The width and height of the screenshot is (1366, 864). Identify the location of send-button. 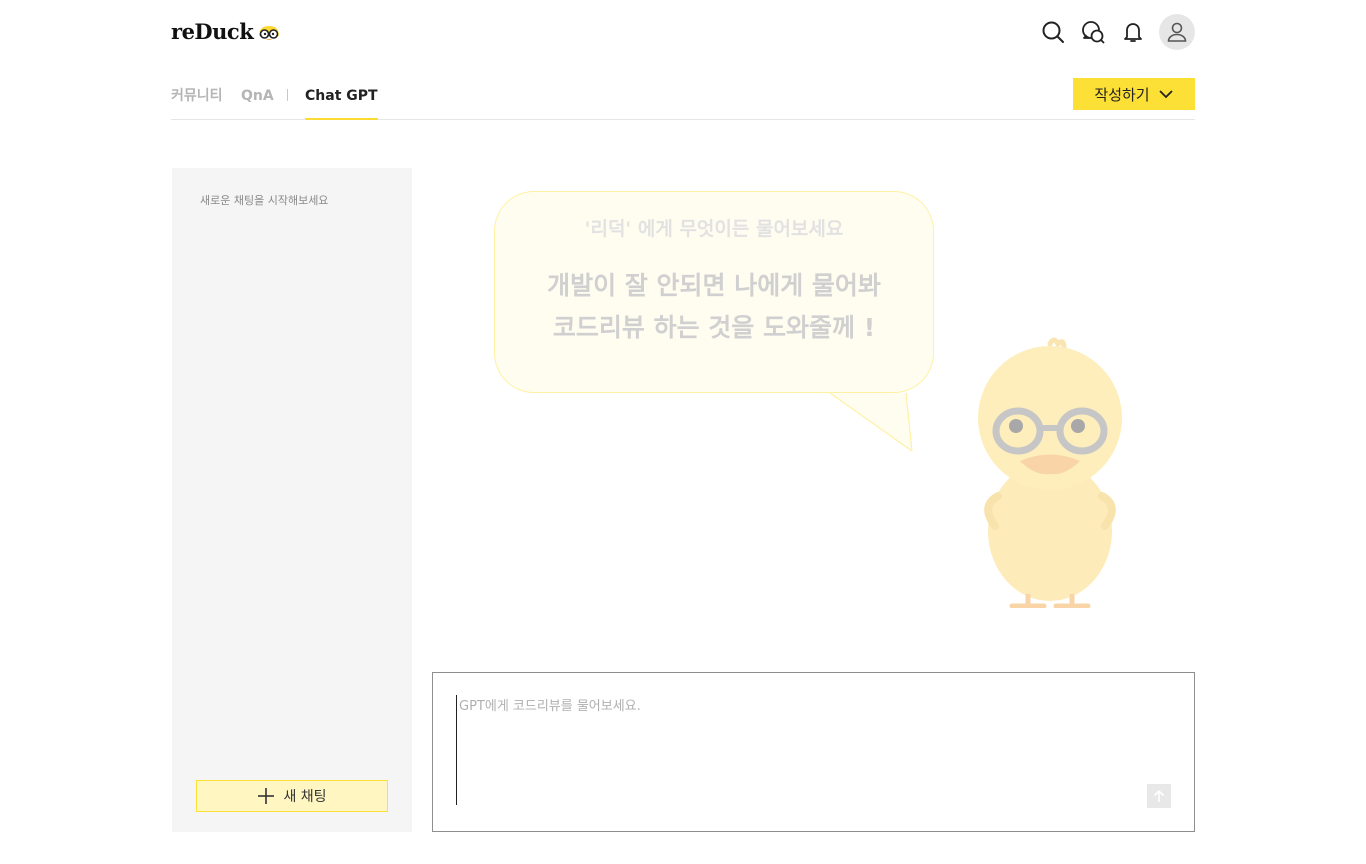
(1159, 796).